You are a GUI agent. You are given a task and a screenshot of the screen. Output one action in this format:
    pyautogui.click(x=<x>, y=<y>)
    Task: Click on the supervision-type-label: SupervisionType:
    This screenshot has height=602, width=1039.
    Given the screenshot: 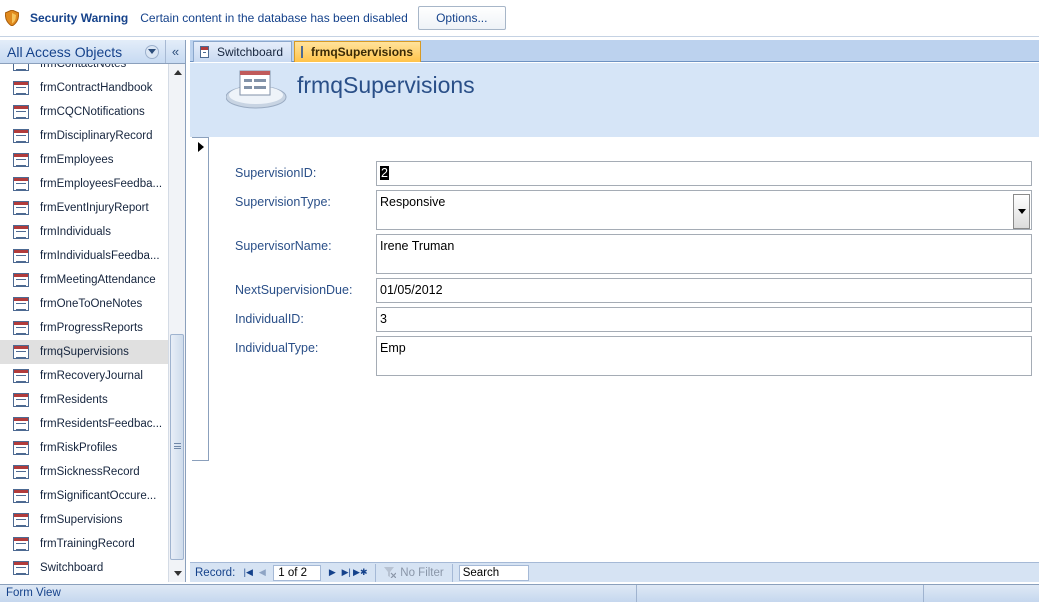 What is the action you would take?
    pyautogui.click(x=283, y=202)
    